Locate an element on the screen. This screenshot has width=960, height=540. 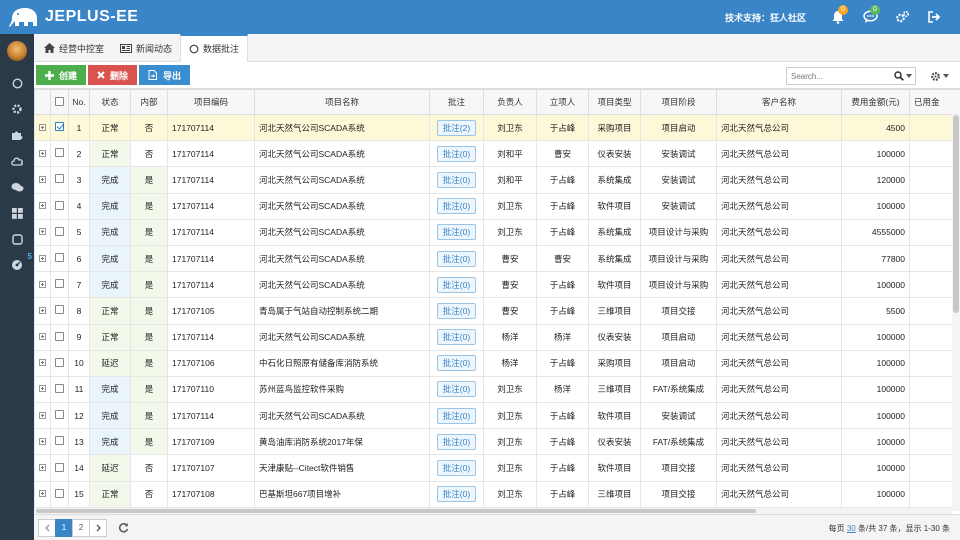
header-status: 状态 is located at coordinates (110, 102).